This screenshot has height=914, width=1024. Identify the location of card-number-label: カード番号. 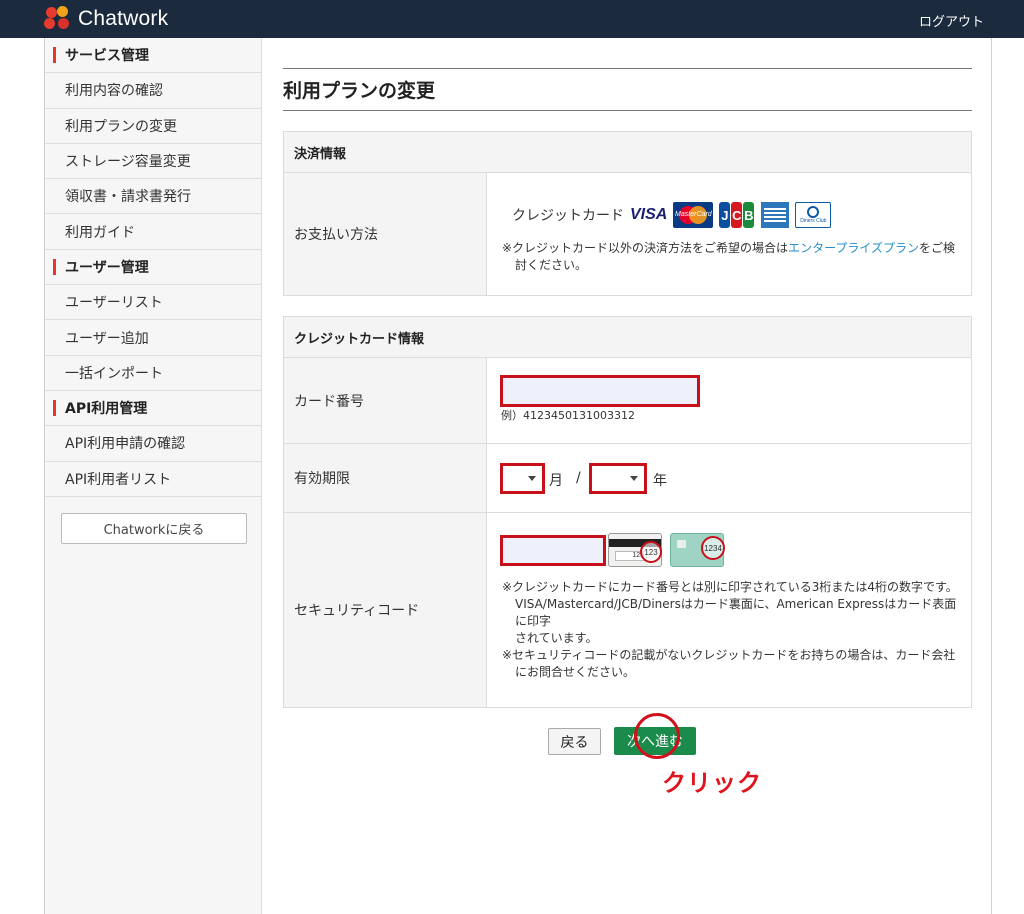
(385, 400).